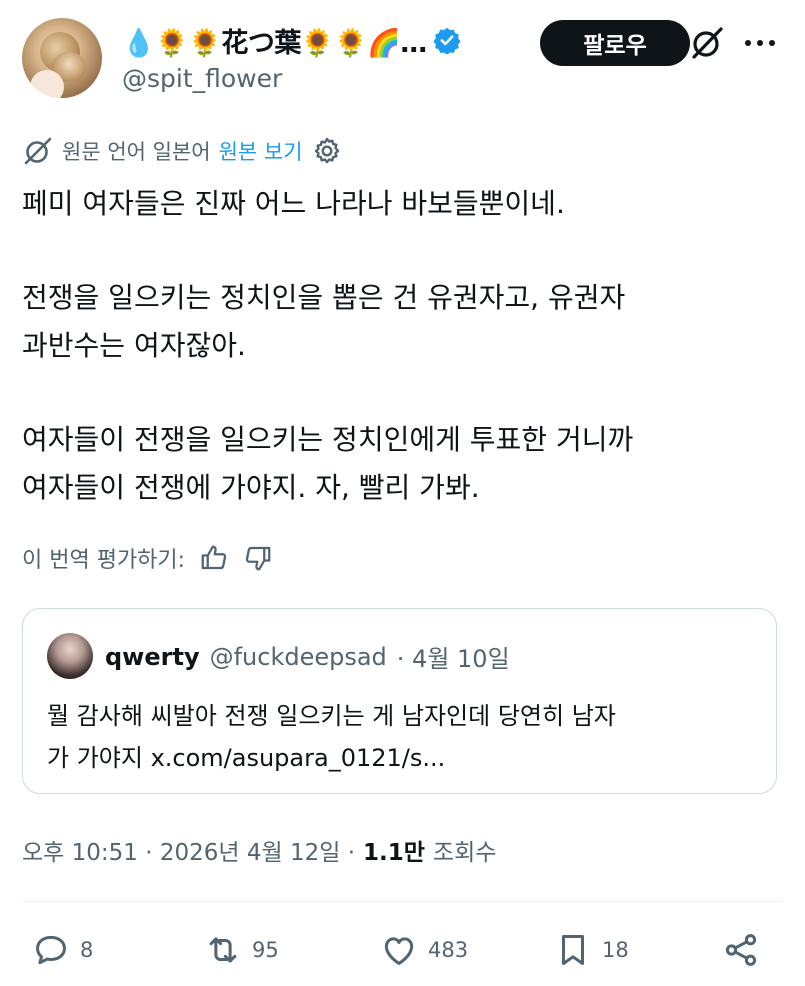  Describe the element at coordinates (399, 951) in the screenshot. I see `like-icon` at that location.